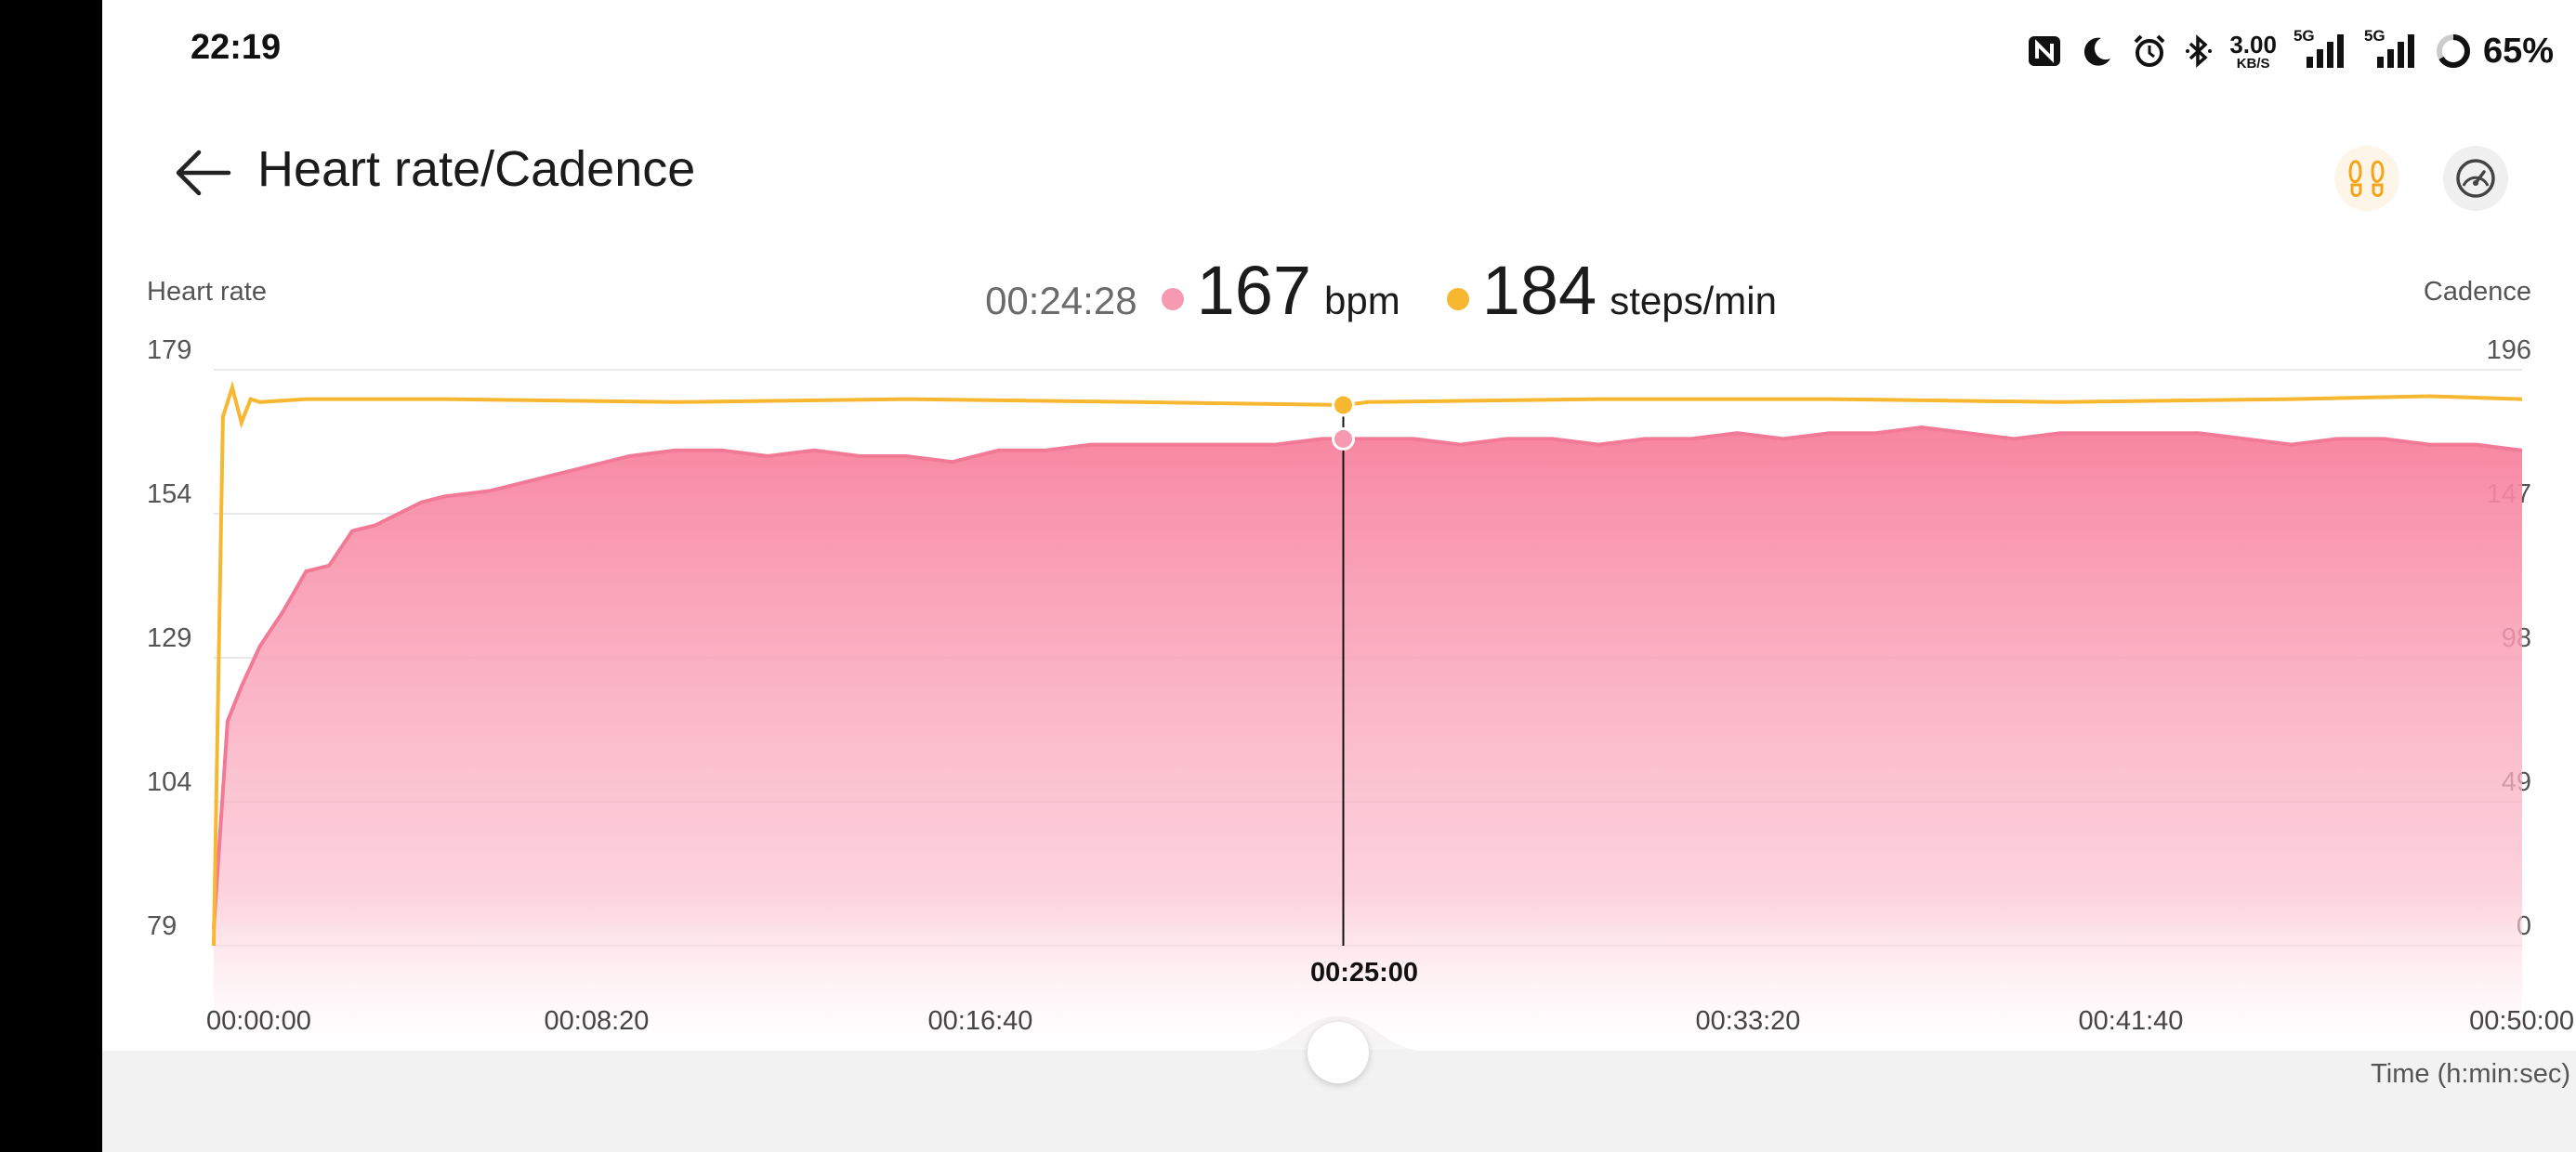 This screenshot has width=2576, height=1152. What do you see at coordinates (2131, 1021) in the screenshot?
I see `time-tick-label: 00:41:40` at bounding box center [2131, 1021].